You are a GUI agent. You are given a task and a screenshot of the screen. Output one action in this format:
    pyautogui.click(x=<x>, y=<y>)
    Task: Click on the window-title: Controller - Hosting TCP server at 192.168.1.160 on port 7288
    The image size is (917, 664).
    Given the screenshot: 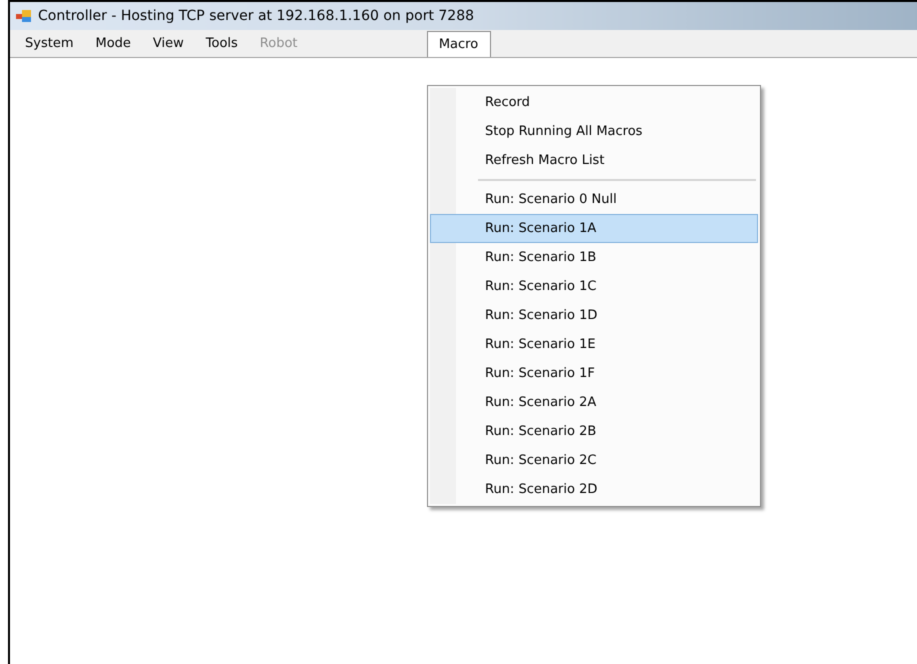 What is the action you would take?
    pyautogui.click(x=256, y=16)
    